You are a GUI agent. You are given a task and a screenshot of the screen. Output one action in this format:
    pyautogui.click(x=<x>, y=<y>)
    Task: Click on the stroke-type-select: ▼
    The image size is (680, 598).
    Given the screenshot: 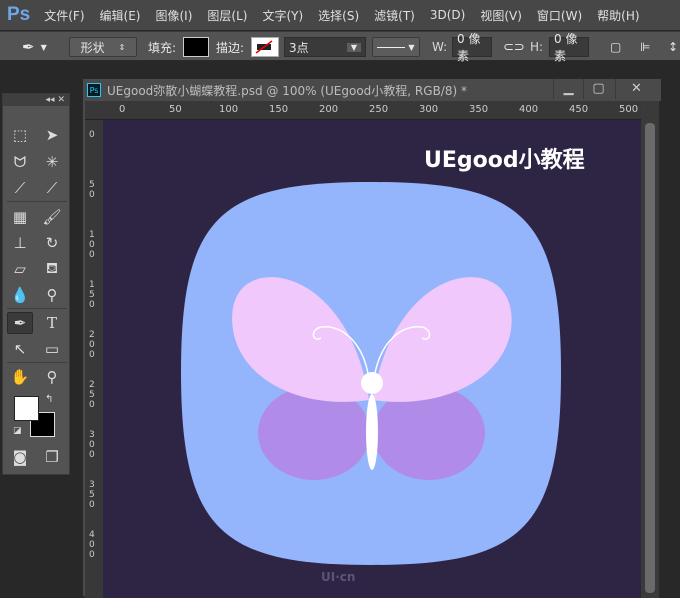 What is the action you would take?
    pyautogui.click(x=396, y=47)
    